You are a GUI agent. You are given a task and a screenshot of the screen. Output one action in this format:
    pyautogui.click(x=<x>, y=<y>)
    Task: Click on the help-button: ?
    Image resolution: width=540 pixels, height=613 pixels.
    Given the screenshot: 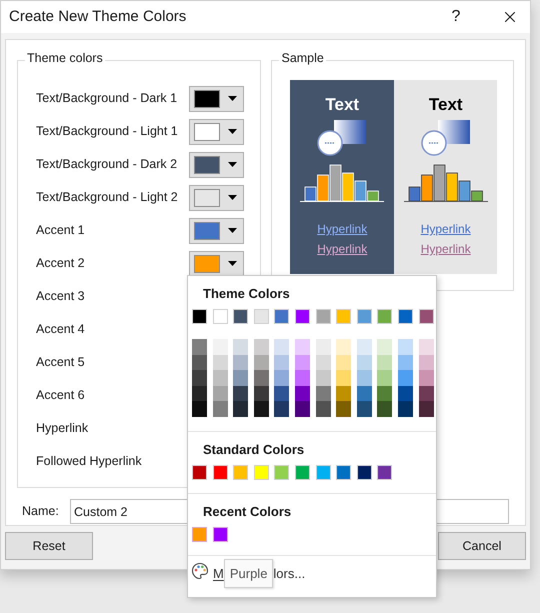 What is the action you would take?
    pyautogui.click(x=456, y=17)
    